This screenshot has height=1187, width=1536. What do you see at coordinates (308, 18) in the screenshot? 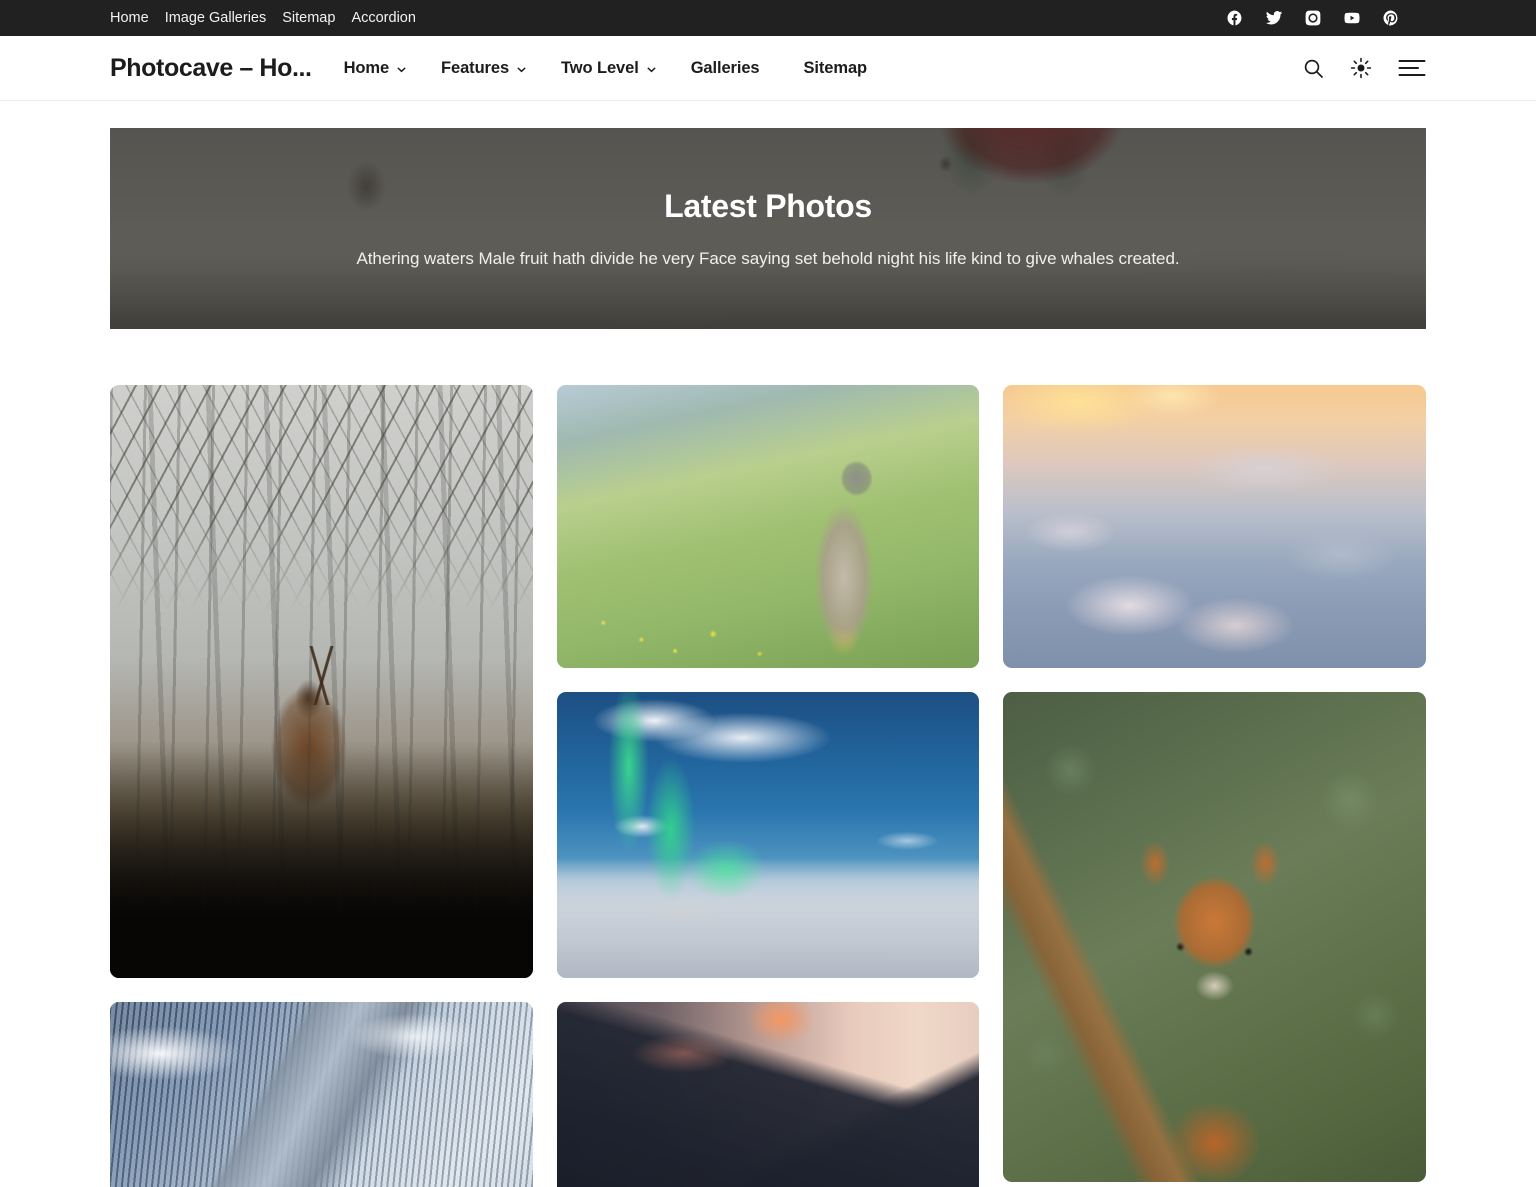
I see `topbar-link-sitemap: Sitemap` at bounding box center [308, 18].